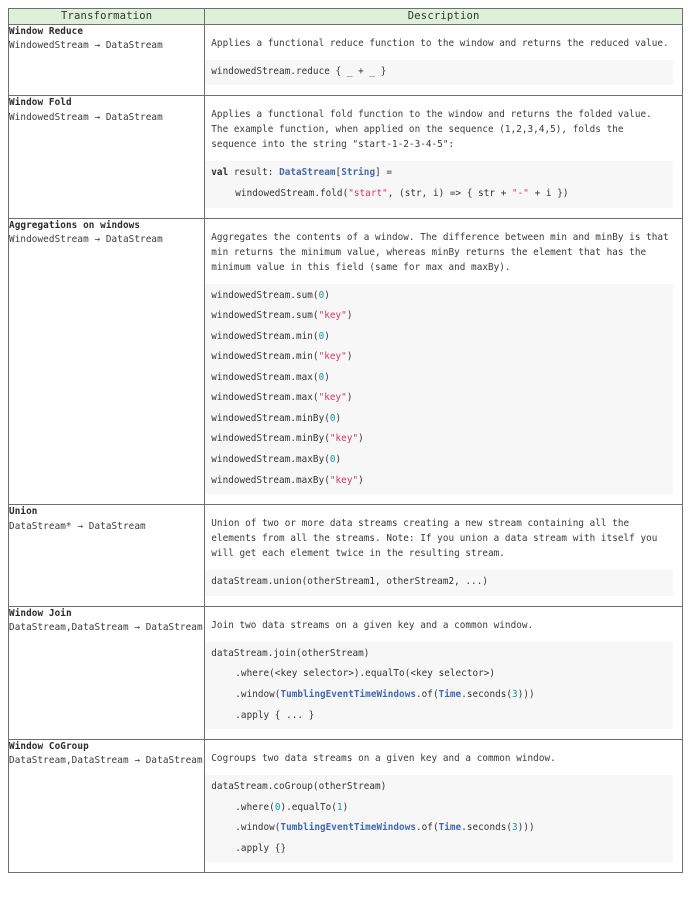 This screenshot has height=906, width=691. What do you see at coordinates (299, 787) in the screenshot?
I see `code-token-plain: dataStream.coGroup(otherStream)` at bounding box center [299, 787].